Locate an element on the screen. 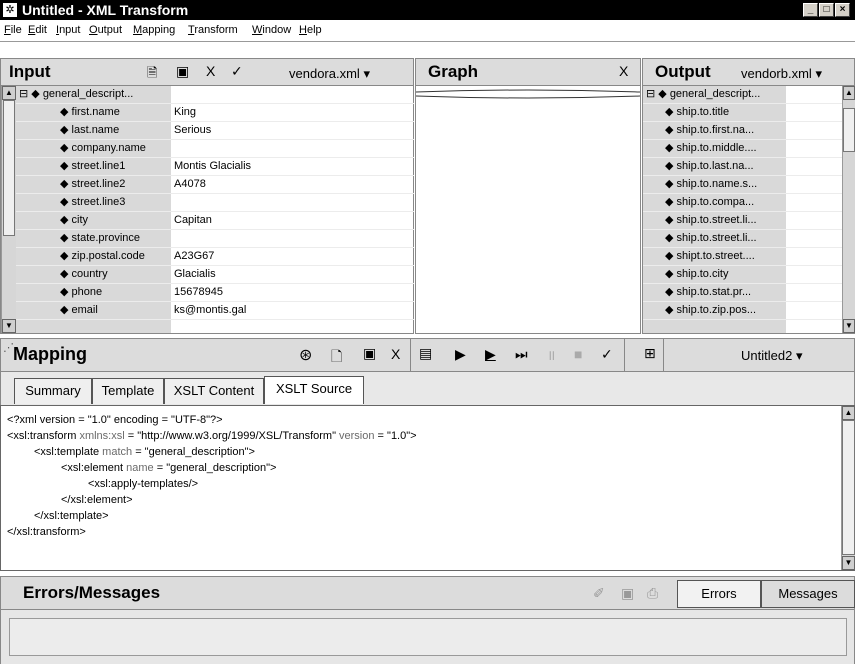 Image resolution: width=855 pixels, height=664 pixels. clipboard-icon: ▤ is located at coordinates (425, 353).